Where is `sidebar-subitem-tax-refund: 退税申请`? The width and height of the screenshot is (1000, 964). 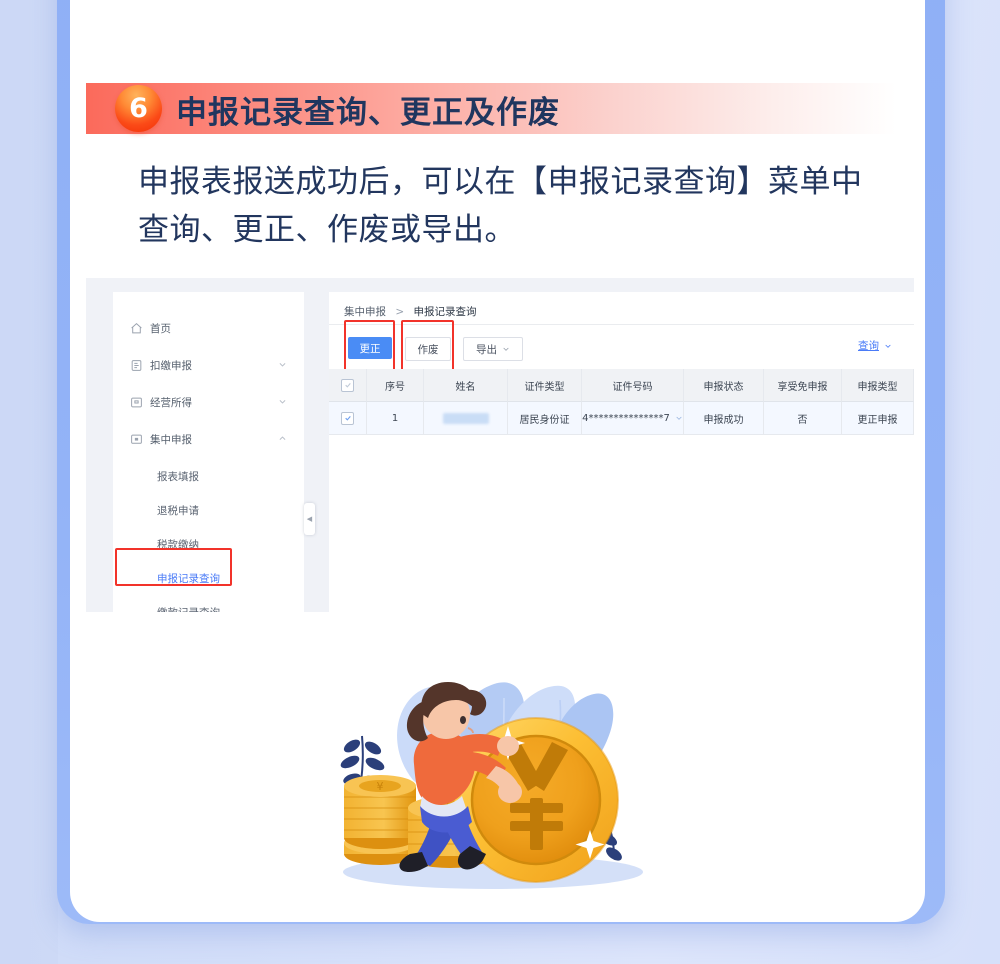 sidebar-subitem-tax-refund: 退税申请 is located at coordinates (208, 511).